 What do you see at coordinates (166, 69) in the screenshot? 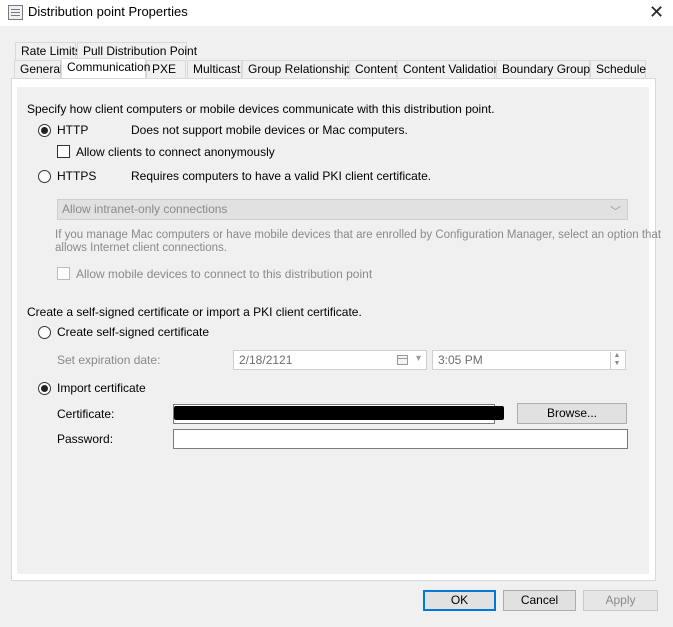
I see `tab-pxe: PXE` at bounding box center [166, 69].